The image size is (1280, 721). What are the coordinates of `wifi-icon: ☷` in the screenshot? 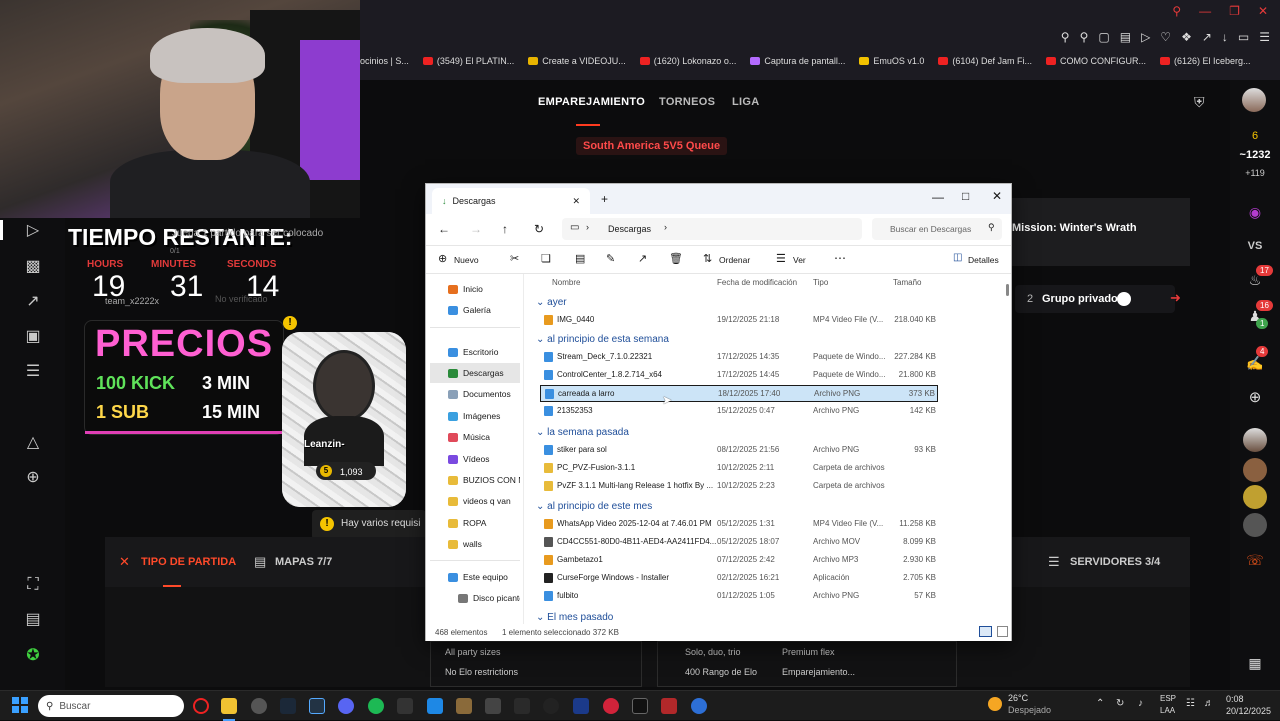 It's located at (1190, 703).